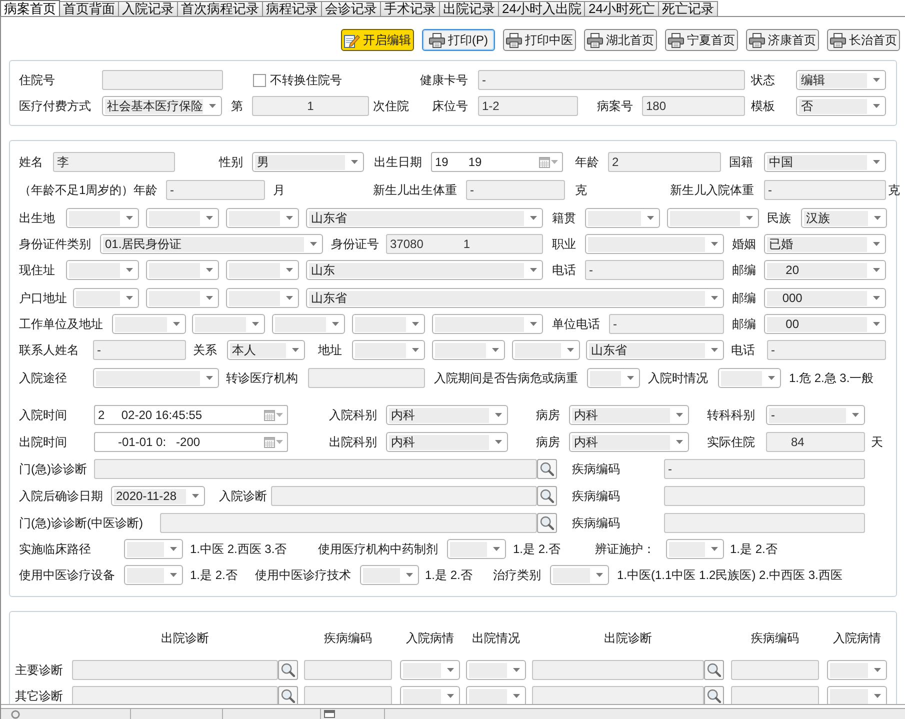  Describe the element at coordinates (841, 80) in the screenshot. I see `dropdown: 编辑` at that location.